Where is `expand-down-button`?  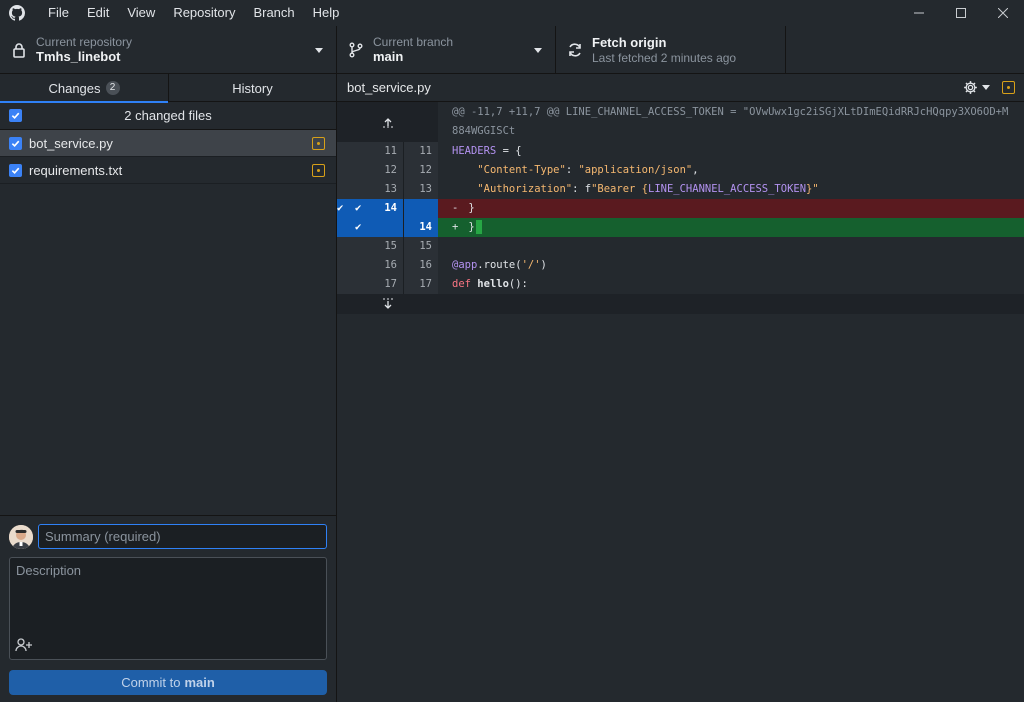
expand-down-button is located at coordinates (387, 304).